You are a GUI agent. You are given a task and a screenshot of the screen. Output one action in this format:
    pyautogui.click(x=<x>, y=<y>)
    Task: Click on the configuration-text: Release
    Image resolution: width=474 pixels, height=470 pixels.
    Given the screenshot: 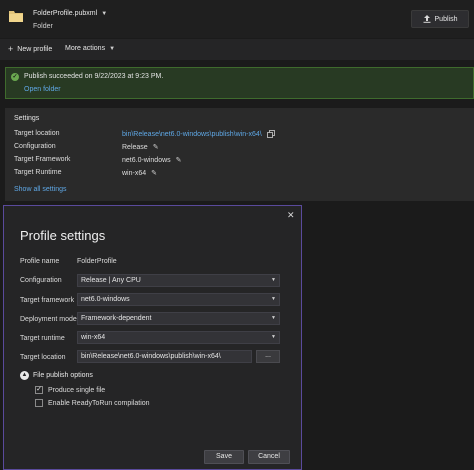 What is the action you would take?
    pyautogui.click(x=135, y=147)
    